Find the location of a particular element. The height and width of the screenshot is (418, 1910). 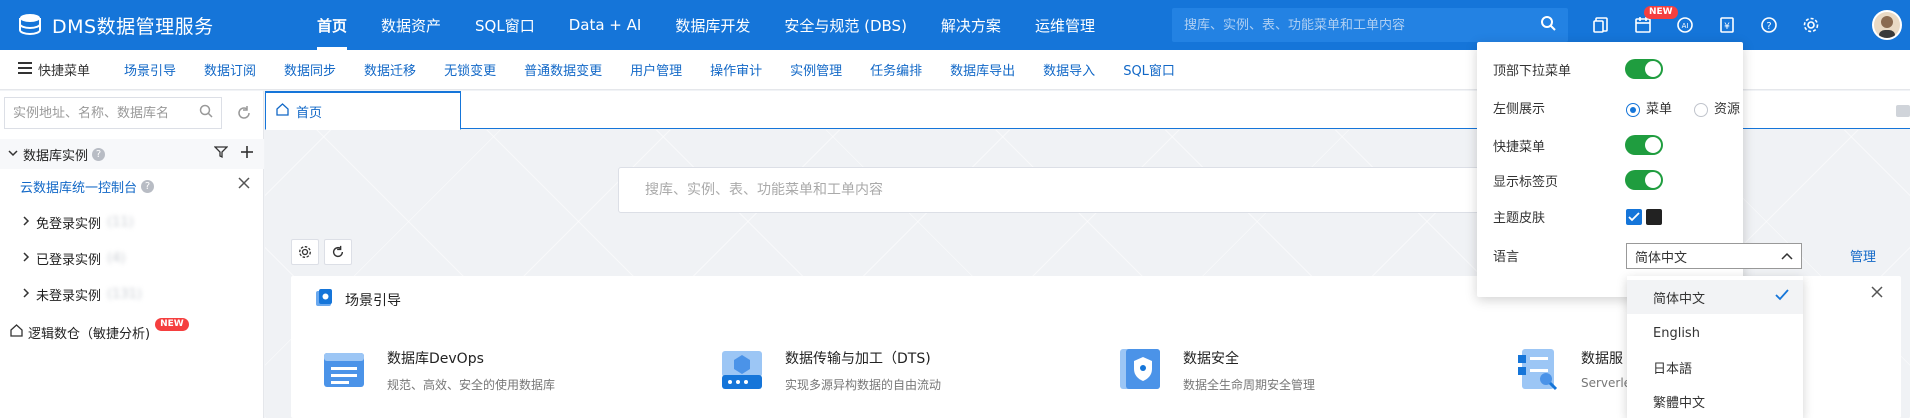

app-name: DMS数据管理服务 is located at coordinates (133, 26).